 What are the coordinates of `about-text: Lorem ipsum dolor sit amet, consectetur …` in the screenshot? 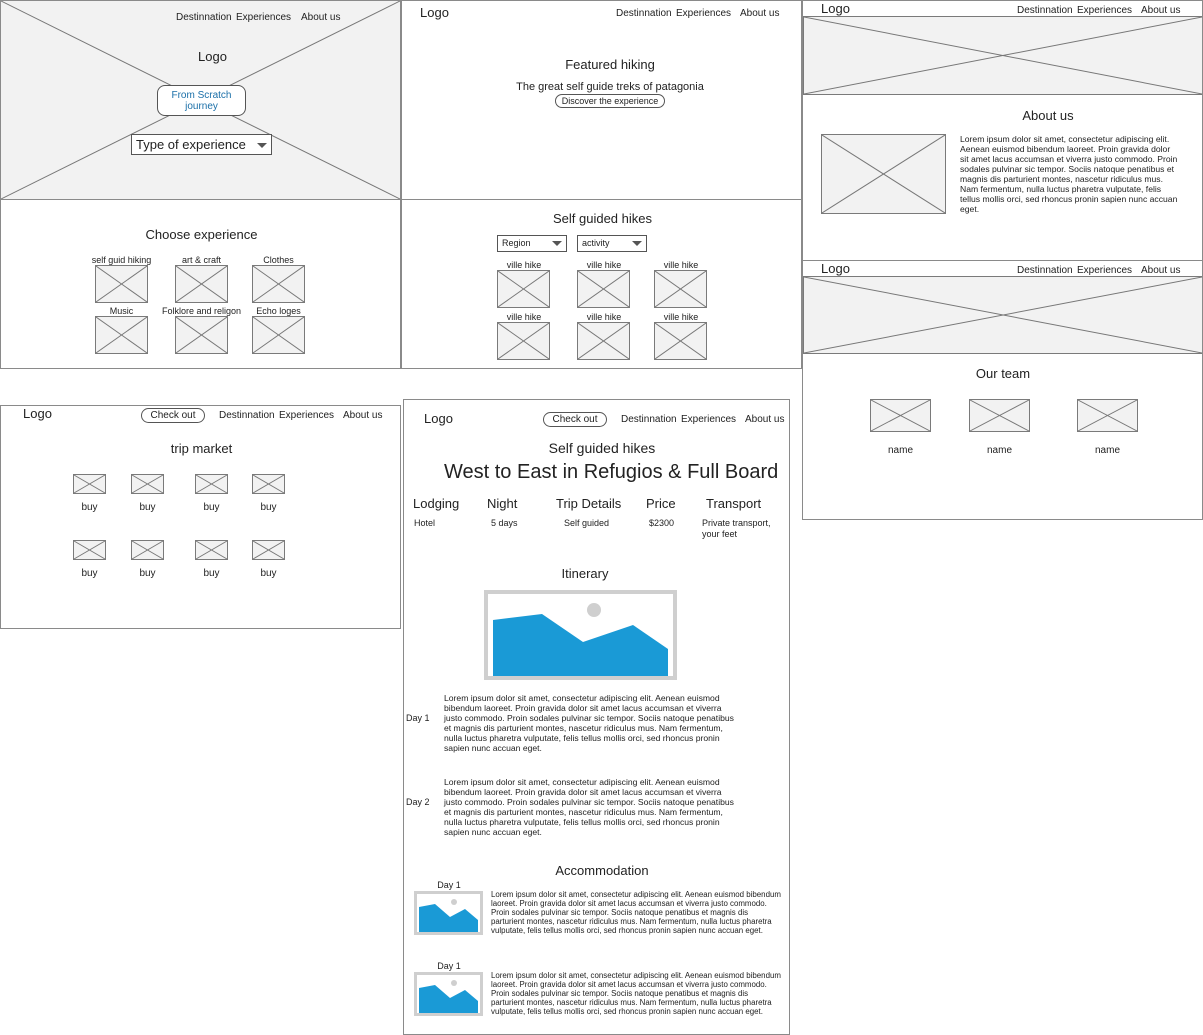 It's located at (1069, 174).